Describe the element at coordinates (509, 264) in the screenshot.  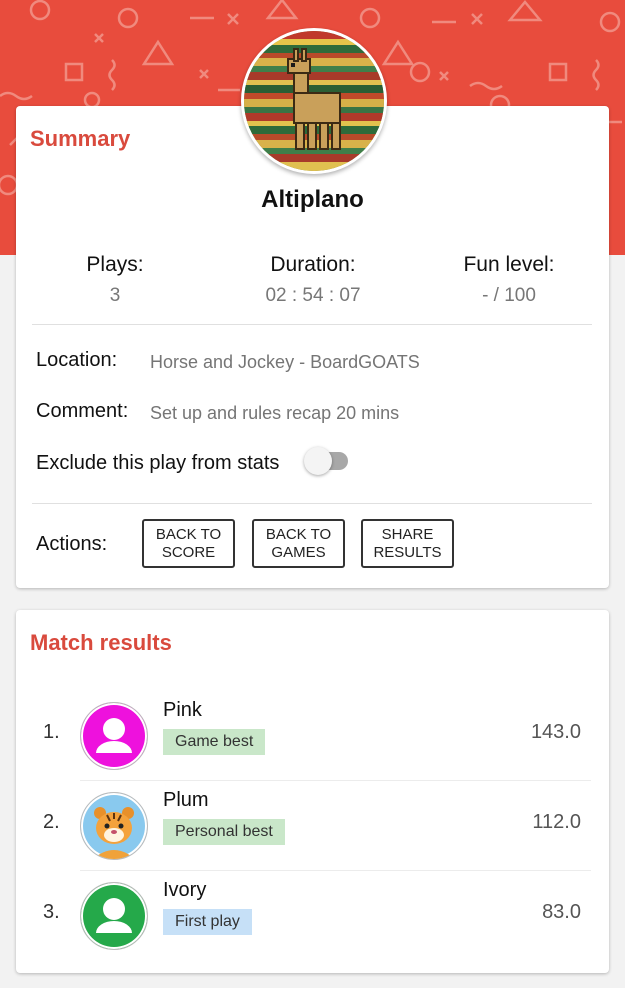
I see `fun-level-label: Fun level:` at that location.